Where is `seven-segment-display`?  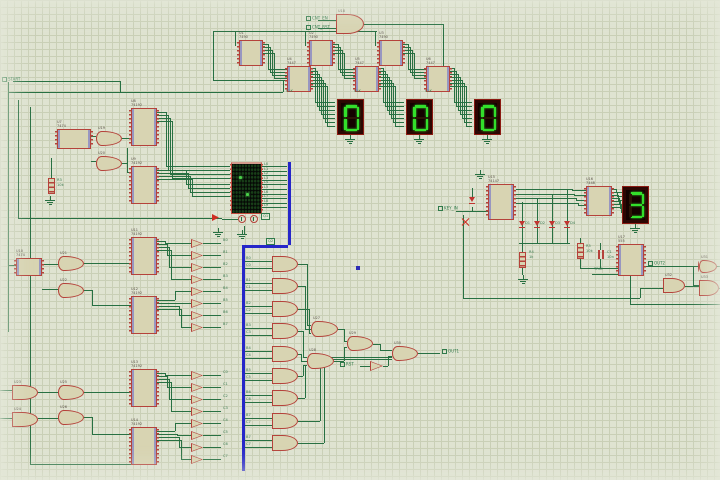
seven-segment-display is located at coordinates (635, 205).